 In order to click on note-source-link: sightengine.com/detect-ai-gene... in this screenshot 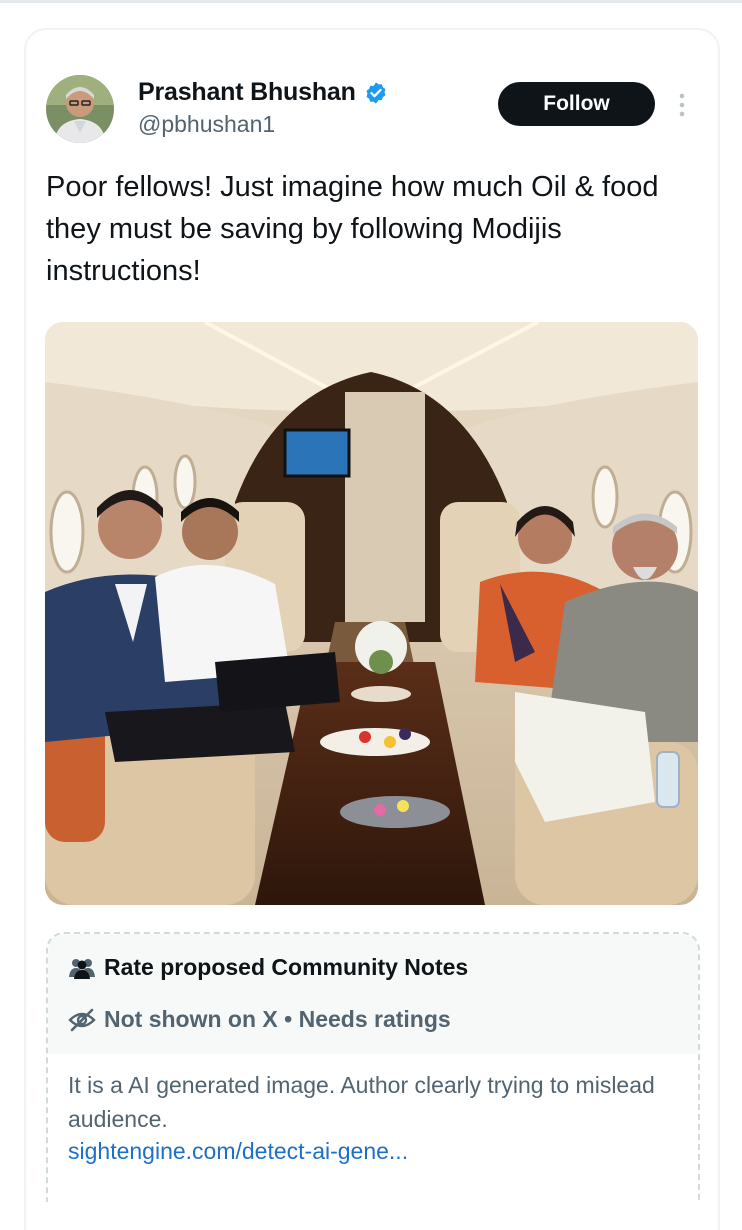, I will do `click(238, 1151)`.